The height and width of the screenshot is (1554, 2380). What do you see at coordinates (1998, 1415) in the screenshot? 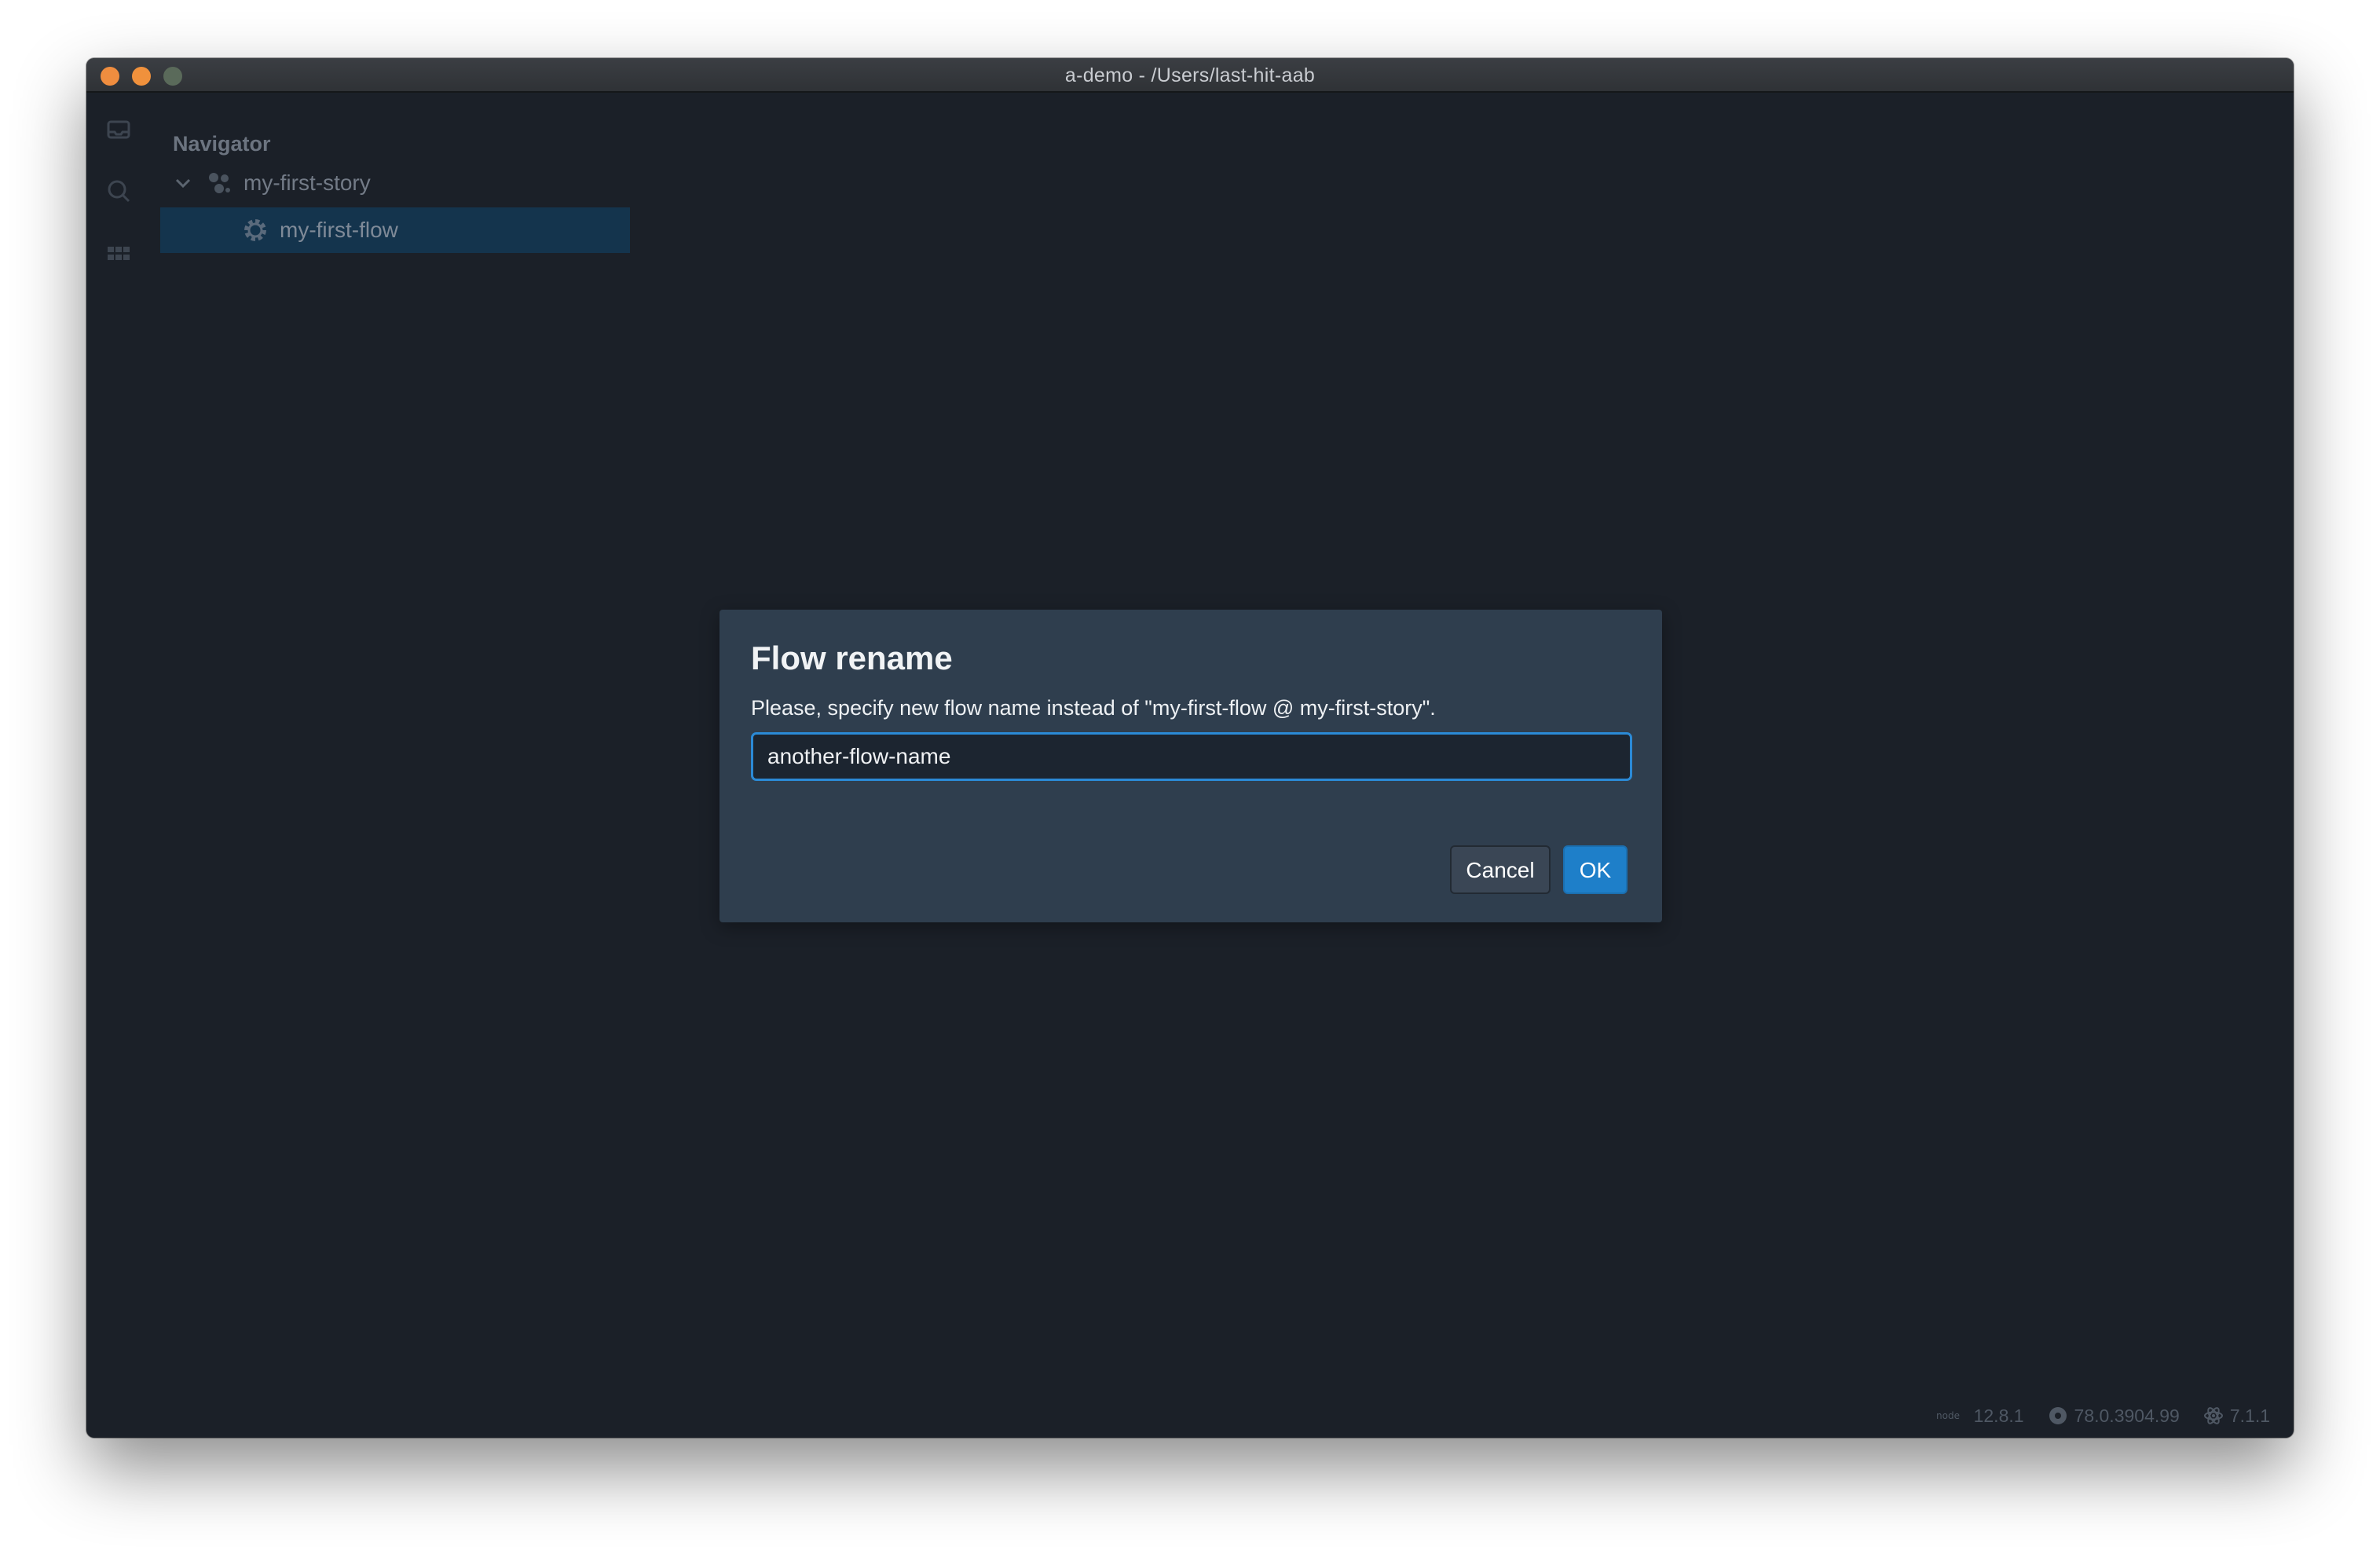
I see `node-version-text: 12.8.1` at bounding box center [1998, 1415].